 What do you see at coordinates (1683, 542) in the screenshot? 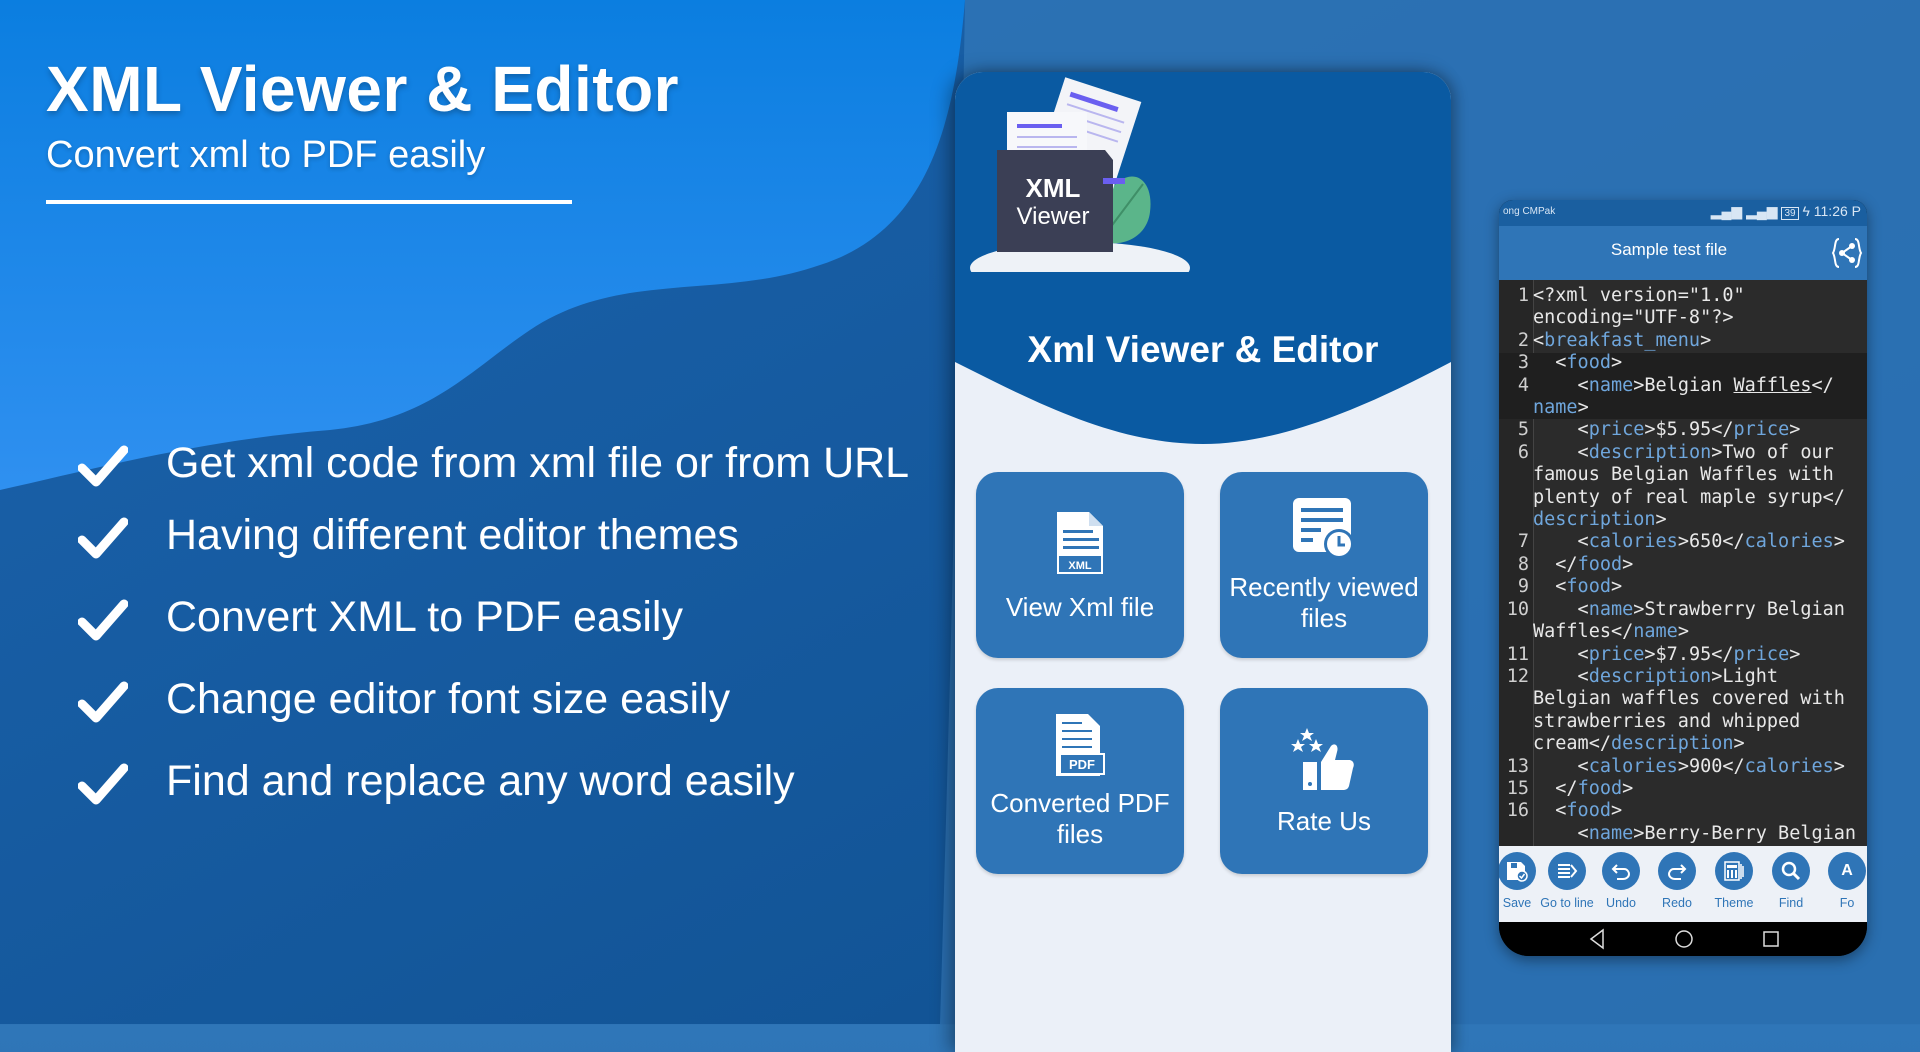
I see `code-line: 7 <calories>650</calories>` at bounding box center [1683, 542].